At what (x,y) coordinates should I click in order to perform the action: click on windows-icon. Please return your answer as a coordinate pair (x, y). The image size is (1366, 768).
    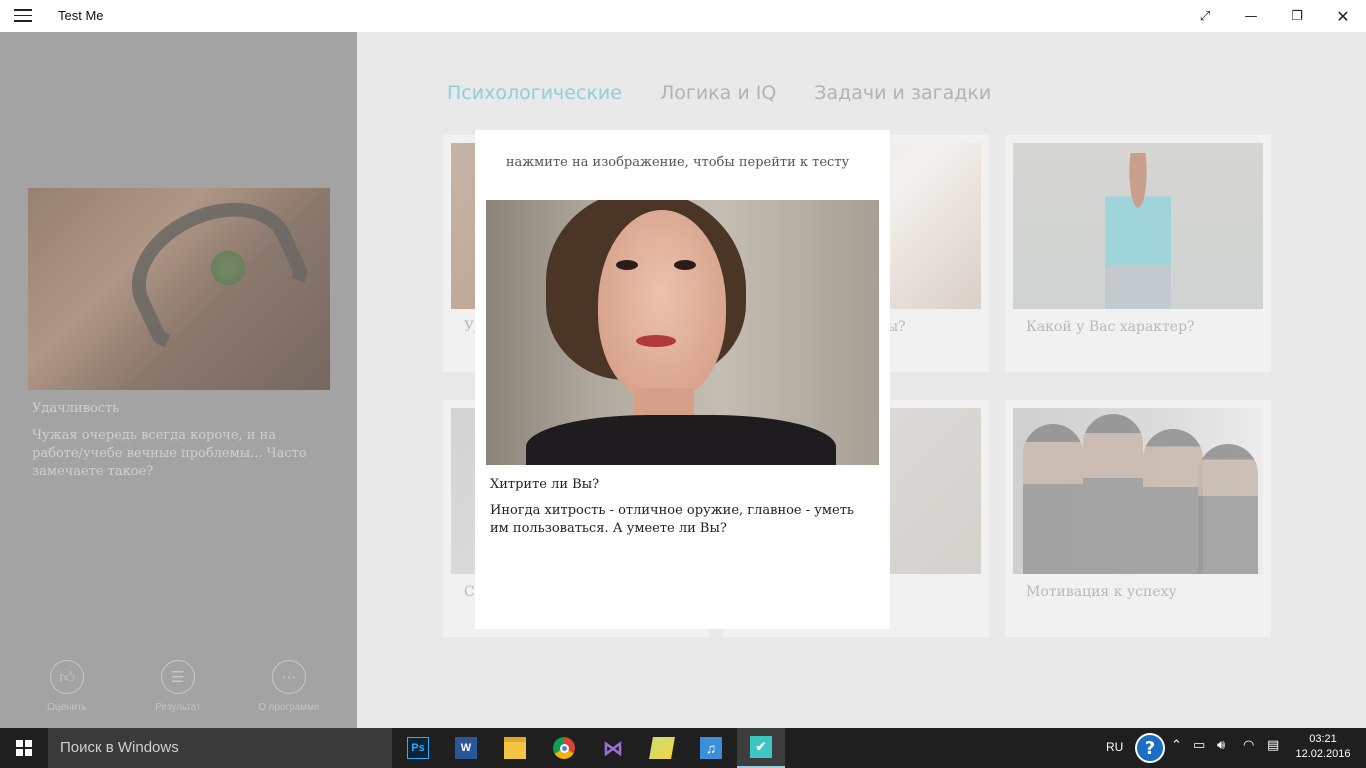
    Looking at the image, I should click on (24, 748).